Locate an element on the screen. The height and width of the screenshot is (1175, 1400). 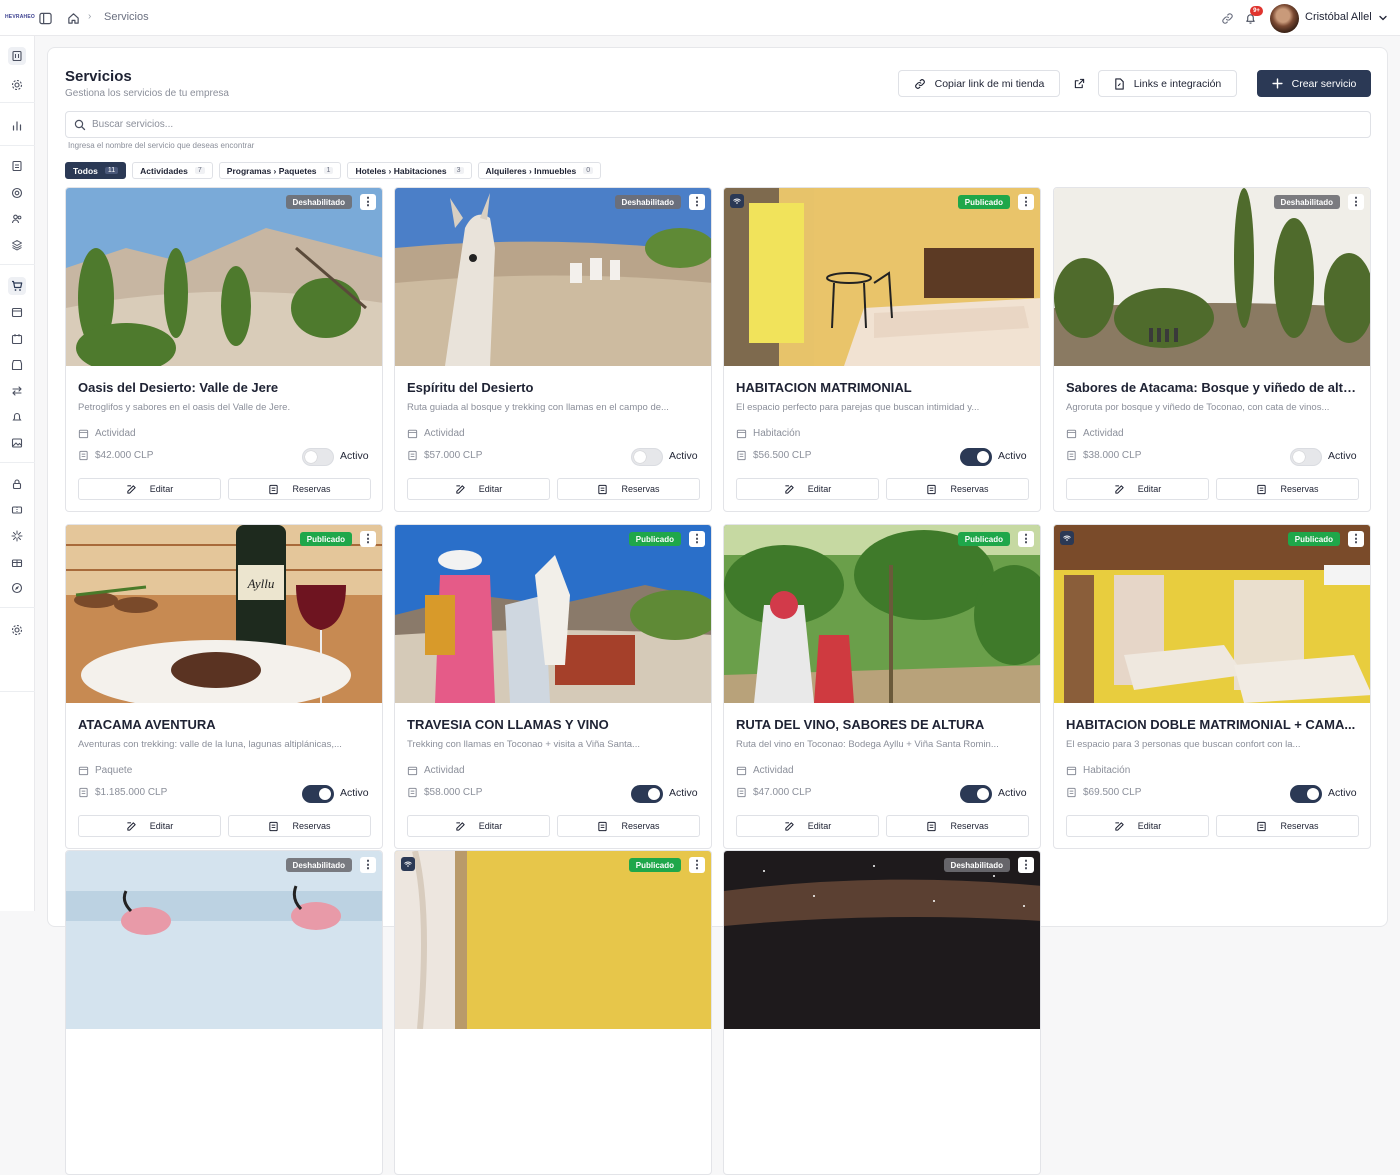
service-image: Ayllu is located at coordinates (224, 614).